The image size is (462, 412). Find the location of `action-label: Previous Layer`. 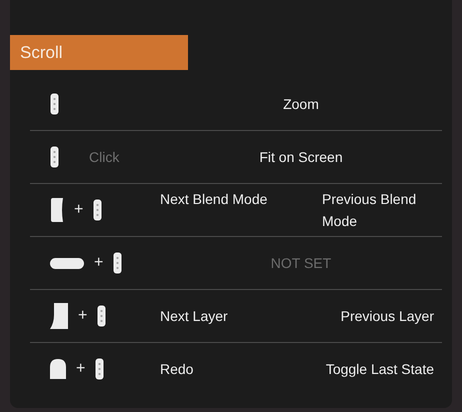

action-label: Previous Layer is located at coordinates (387, 316).